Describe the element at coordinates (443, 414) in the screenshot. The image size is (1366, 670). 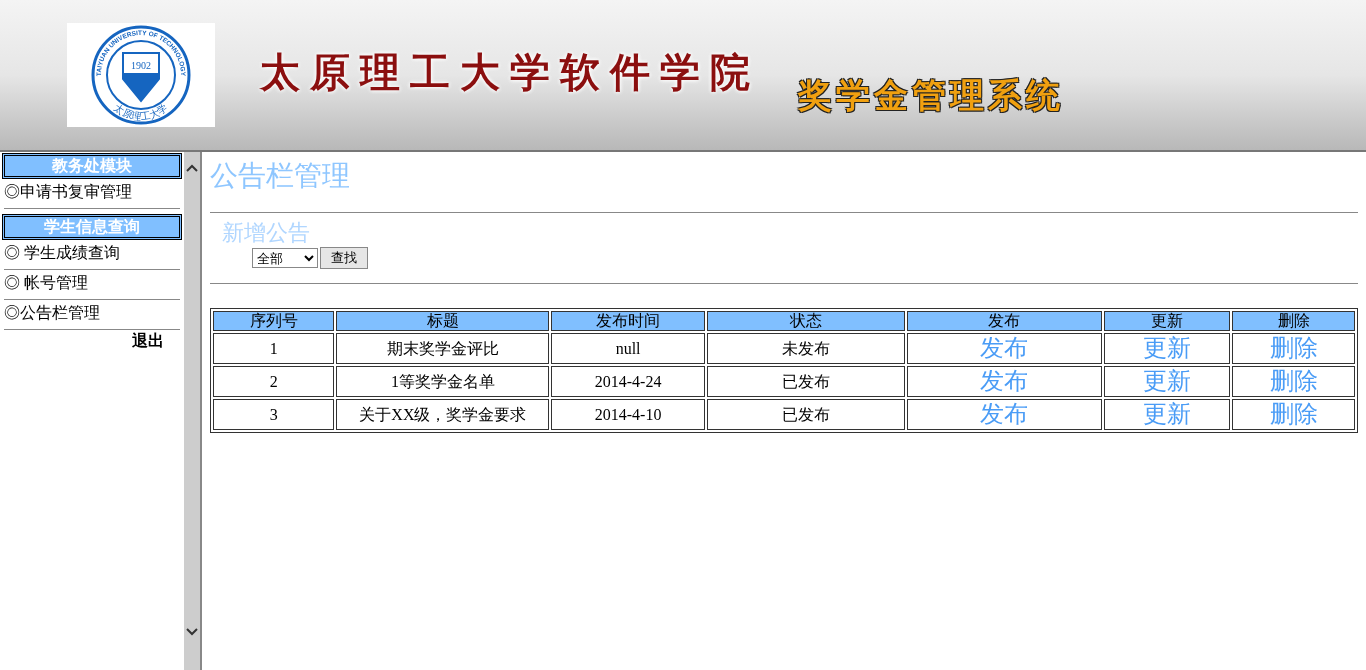
I see `table-cell: 关于XX级，奖学金要求` at that location.